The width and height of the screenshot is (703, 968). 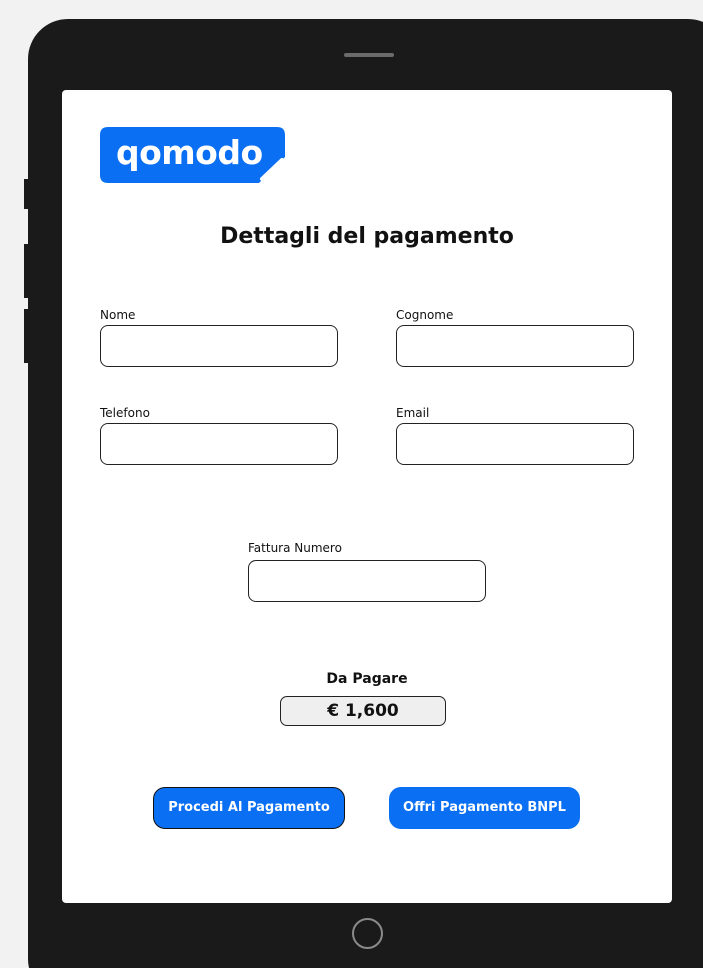 What do you see at coordinates (413, 413) in the screenshot?
I see `email-label: Email` at bounding box center [413, 413].